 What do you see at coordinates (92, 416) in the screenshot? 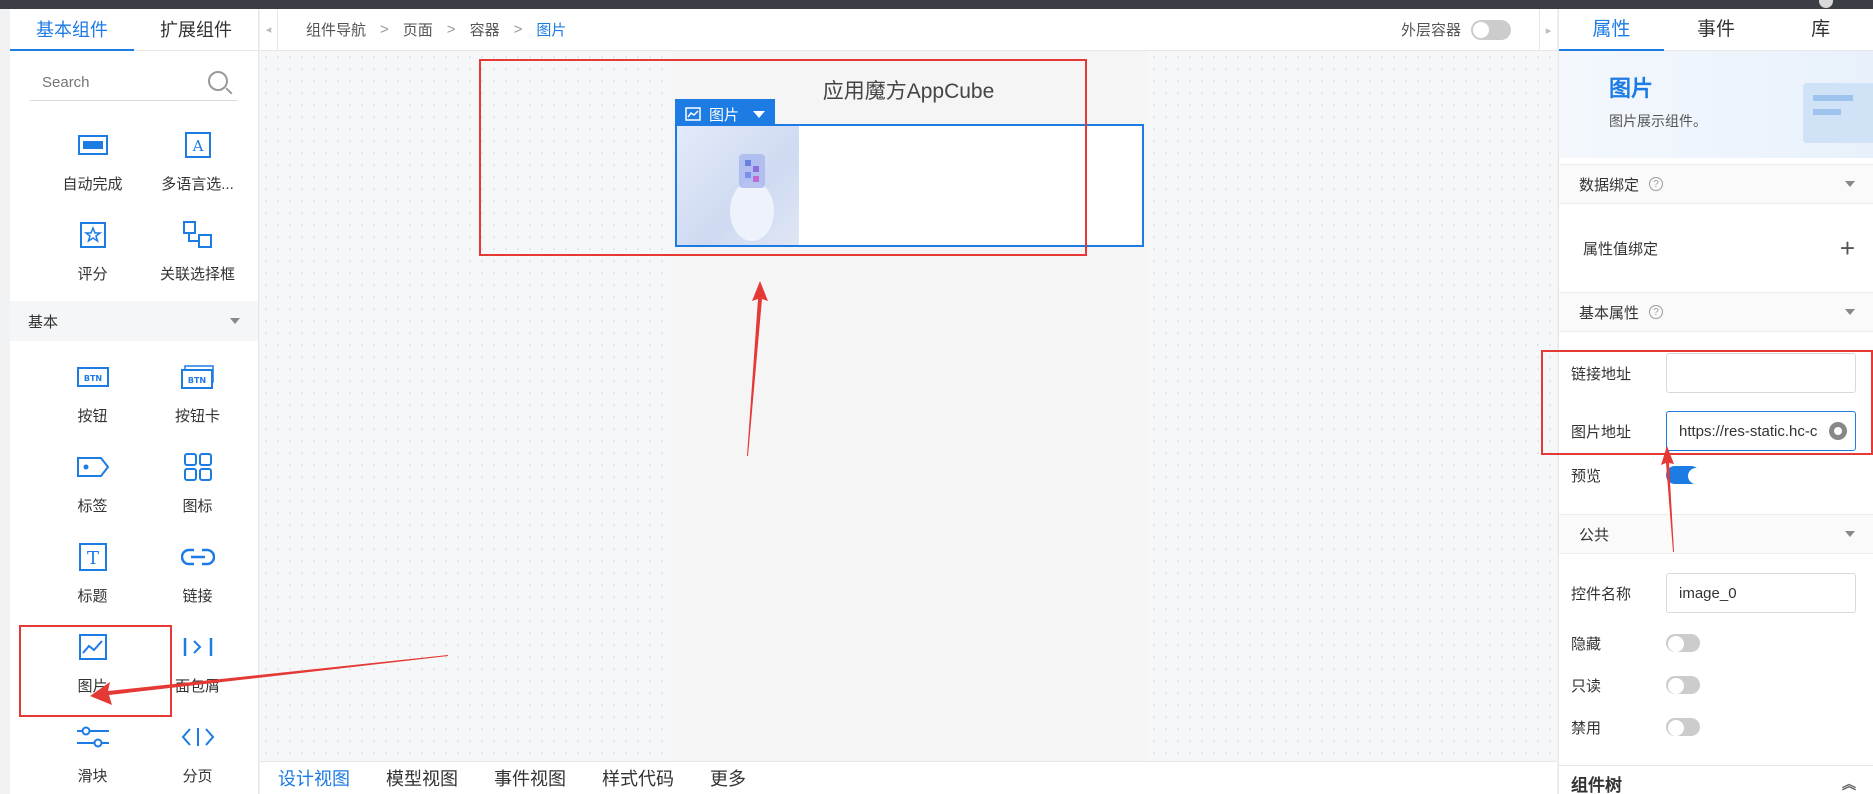
I see `component-label: 按钮` at bounding box center [92, 416].